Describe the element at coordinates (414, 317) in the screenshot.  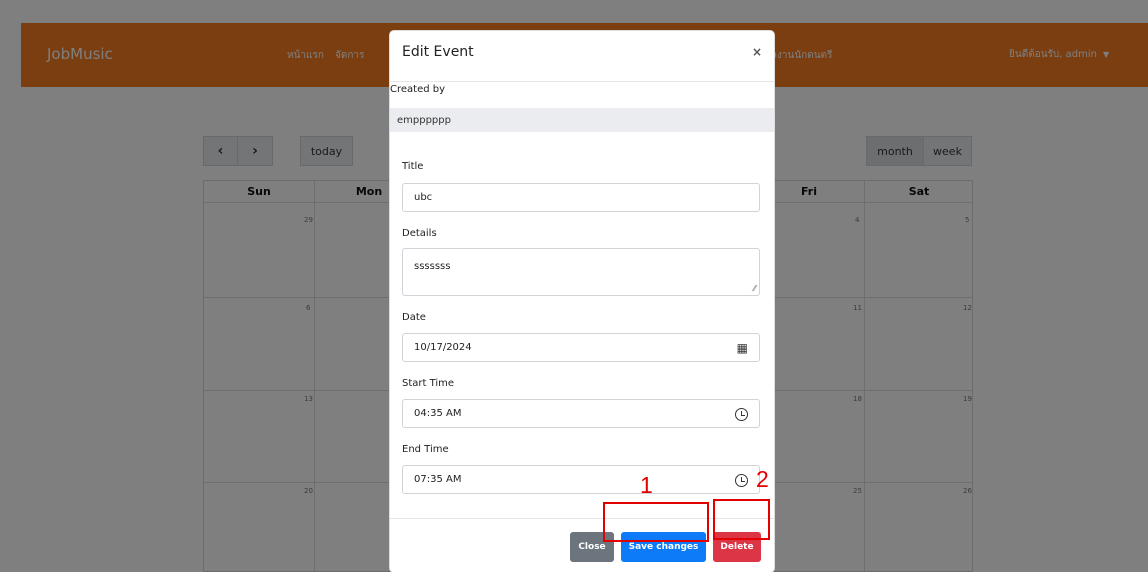
I see `date-label: Date` at that location.